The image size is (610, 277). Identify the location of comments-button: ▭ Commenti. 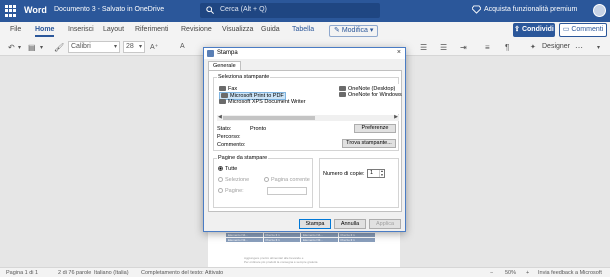
(583, 30).